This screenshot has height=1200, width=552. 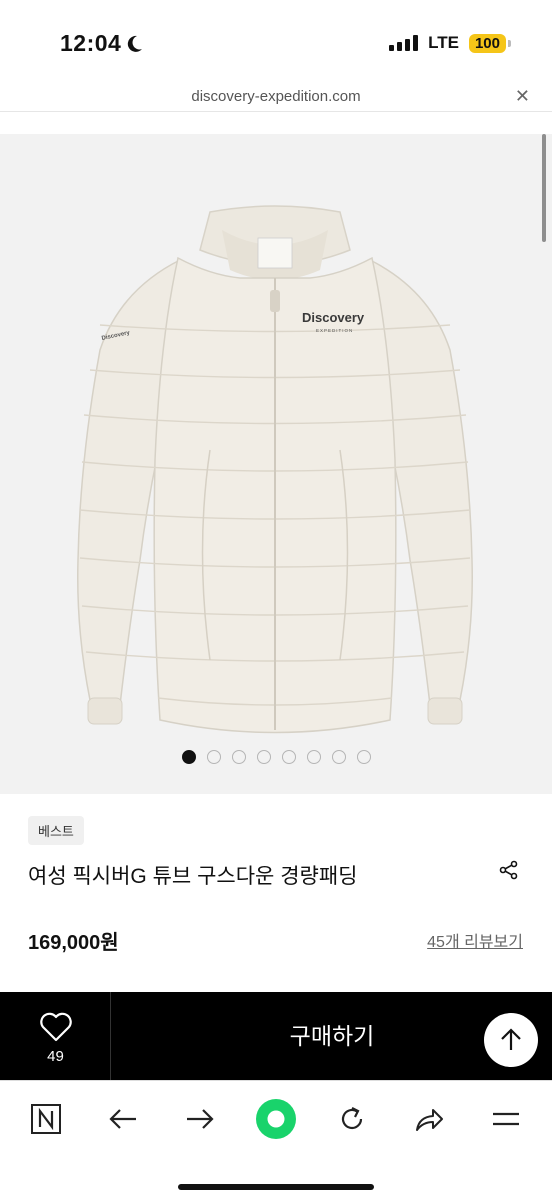 What do you see at coordinates (475, 940) in the screenshot?
I see `reviews-link: 45개 리뷰보기` at bounding box center [475, 940].